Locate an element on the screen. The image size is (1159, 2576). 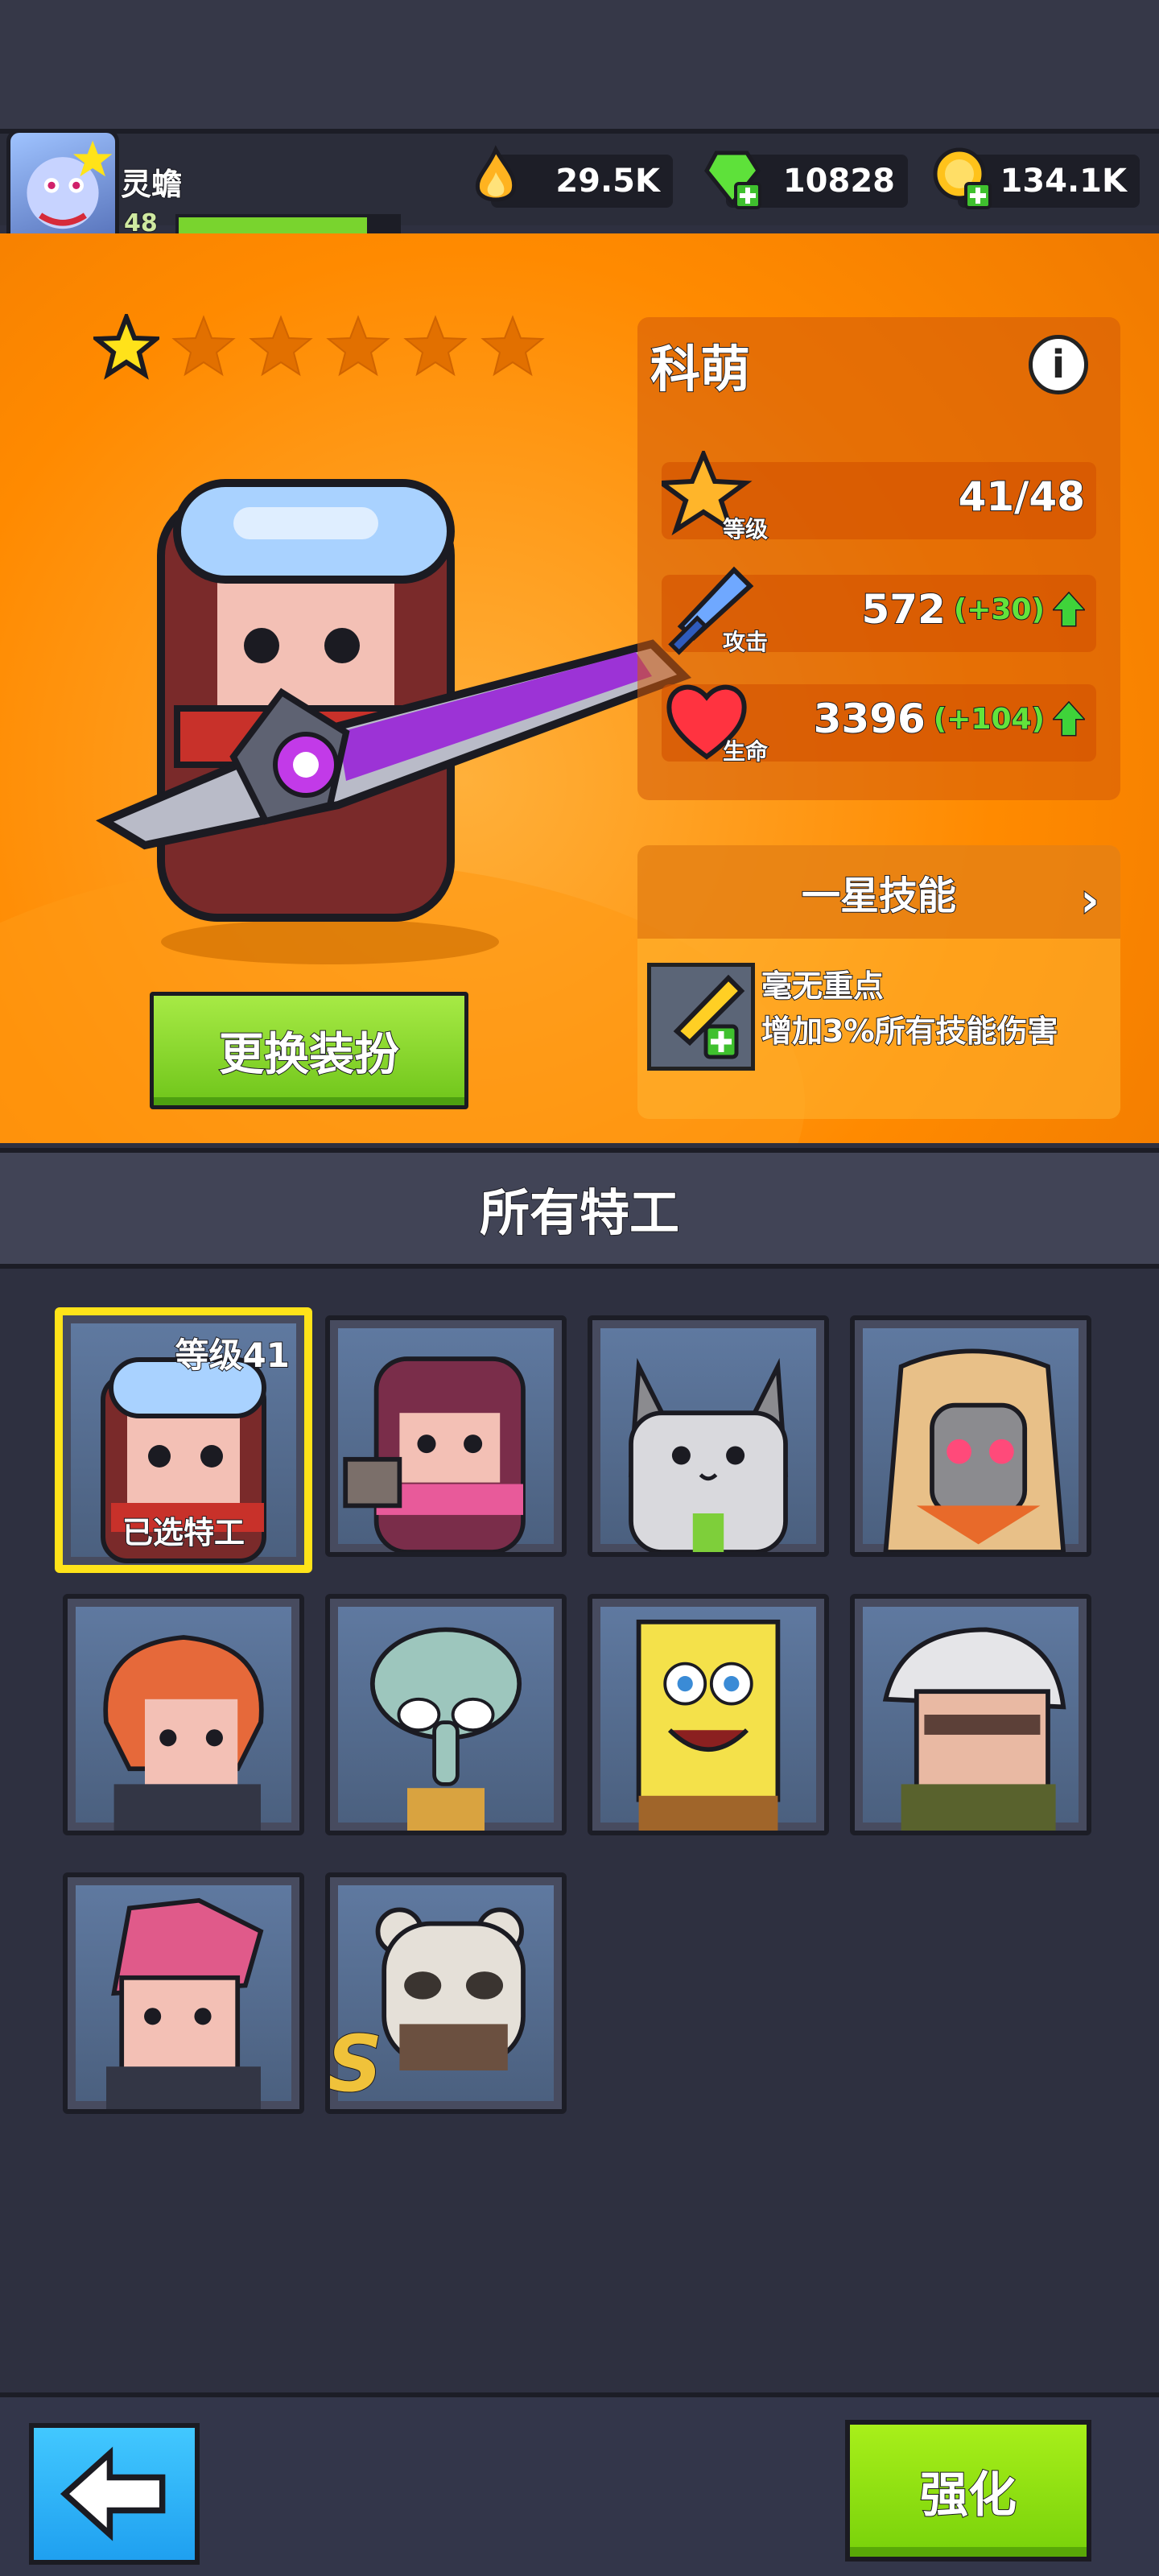
hero-name: 科萌 is located at coordinates (700, 369).